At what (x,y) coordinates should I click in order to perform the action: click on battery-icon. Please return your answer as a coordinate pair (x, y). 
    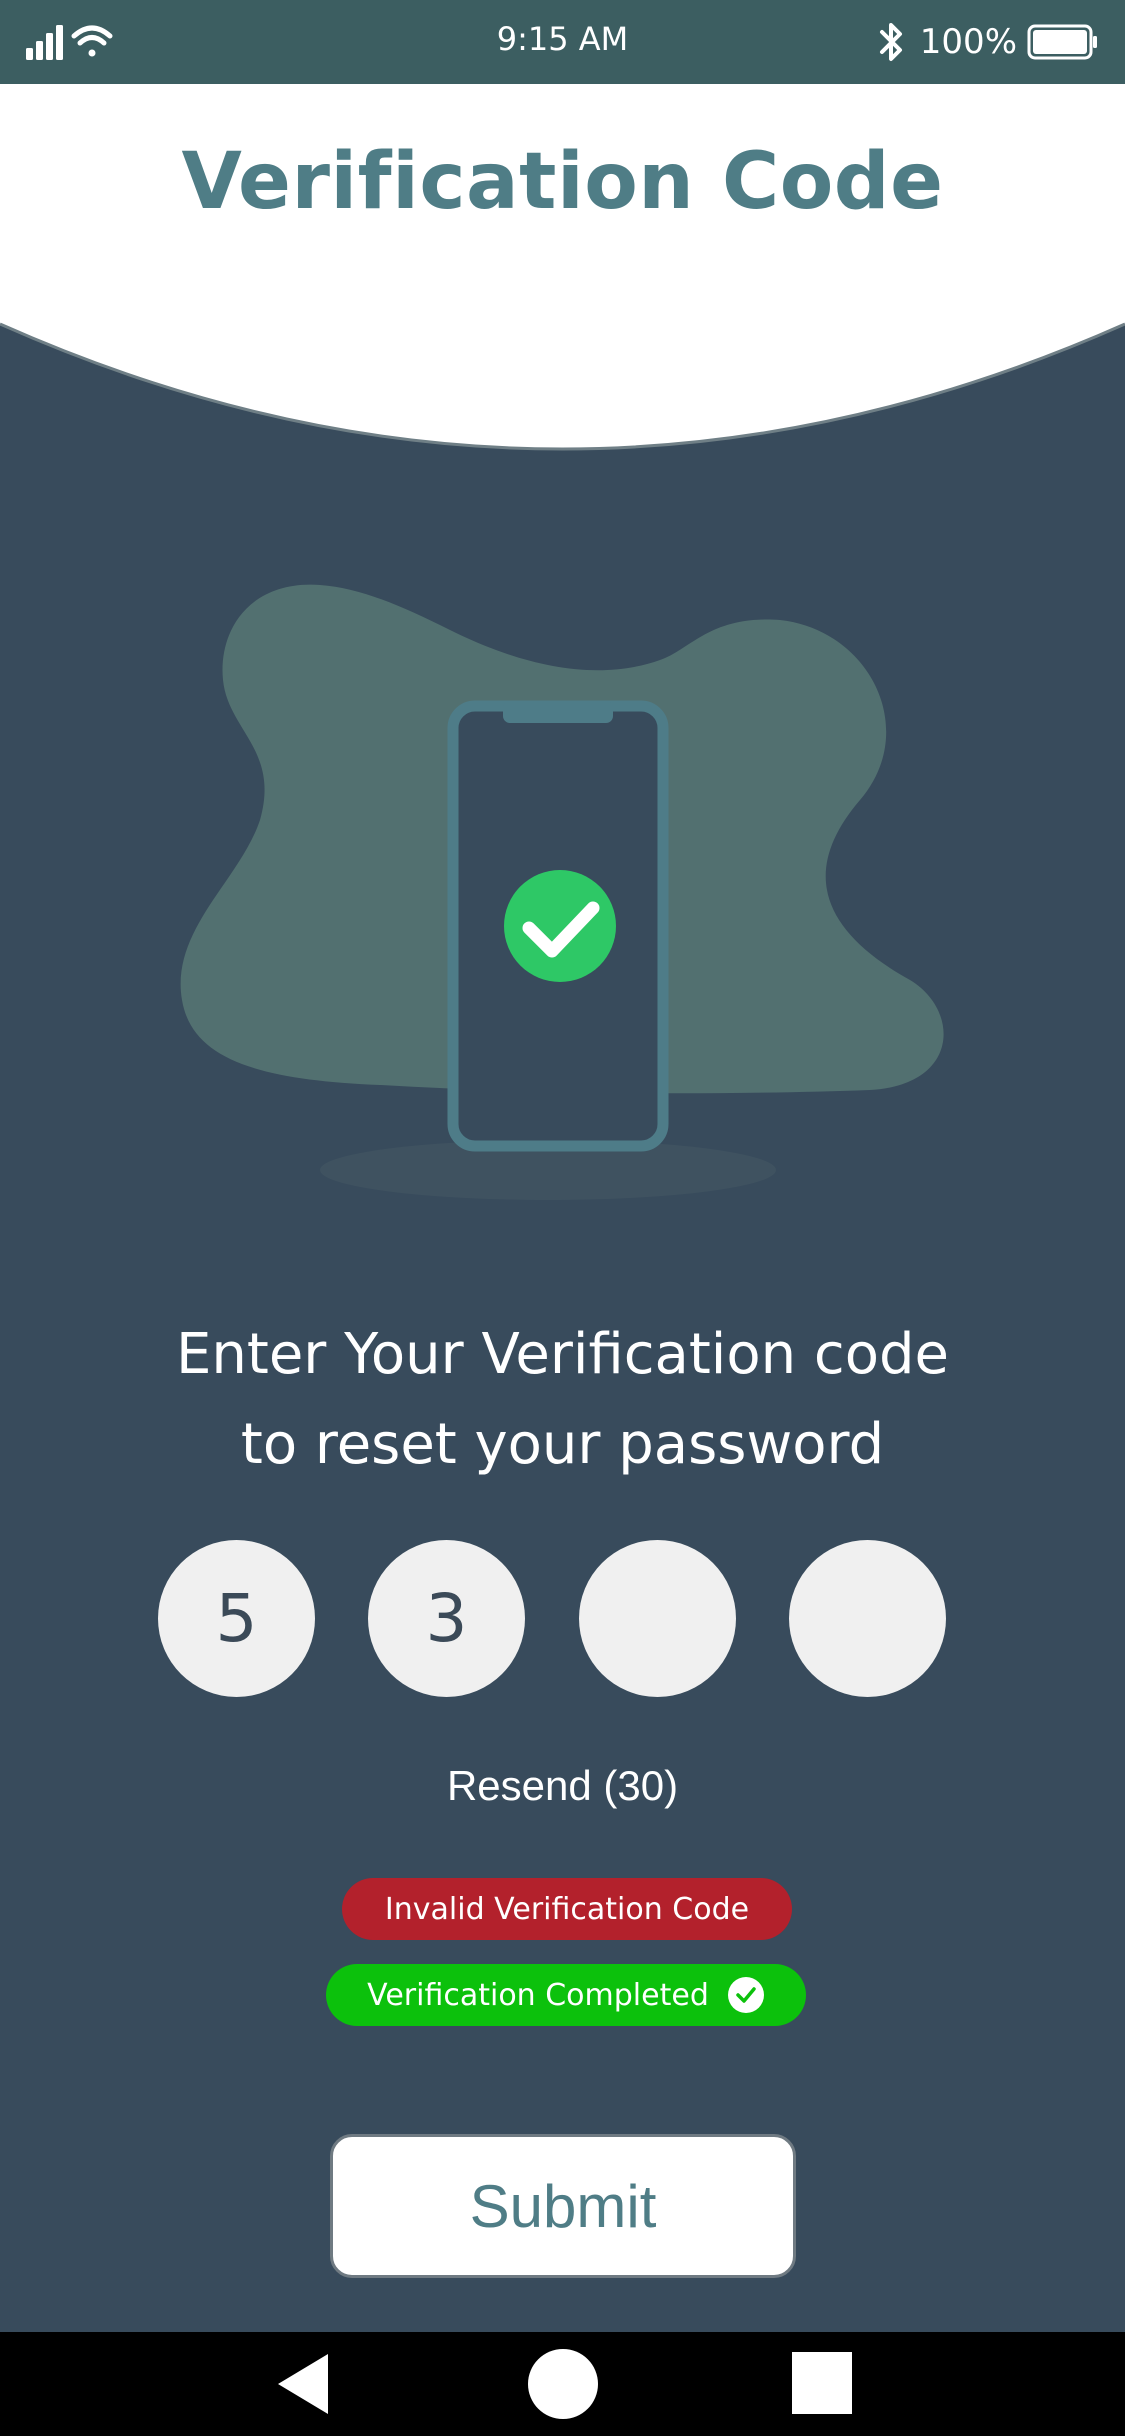
    Looking at the image, I should click on (1062, 42).